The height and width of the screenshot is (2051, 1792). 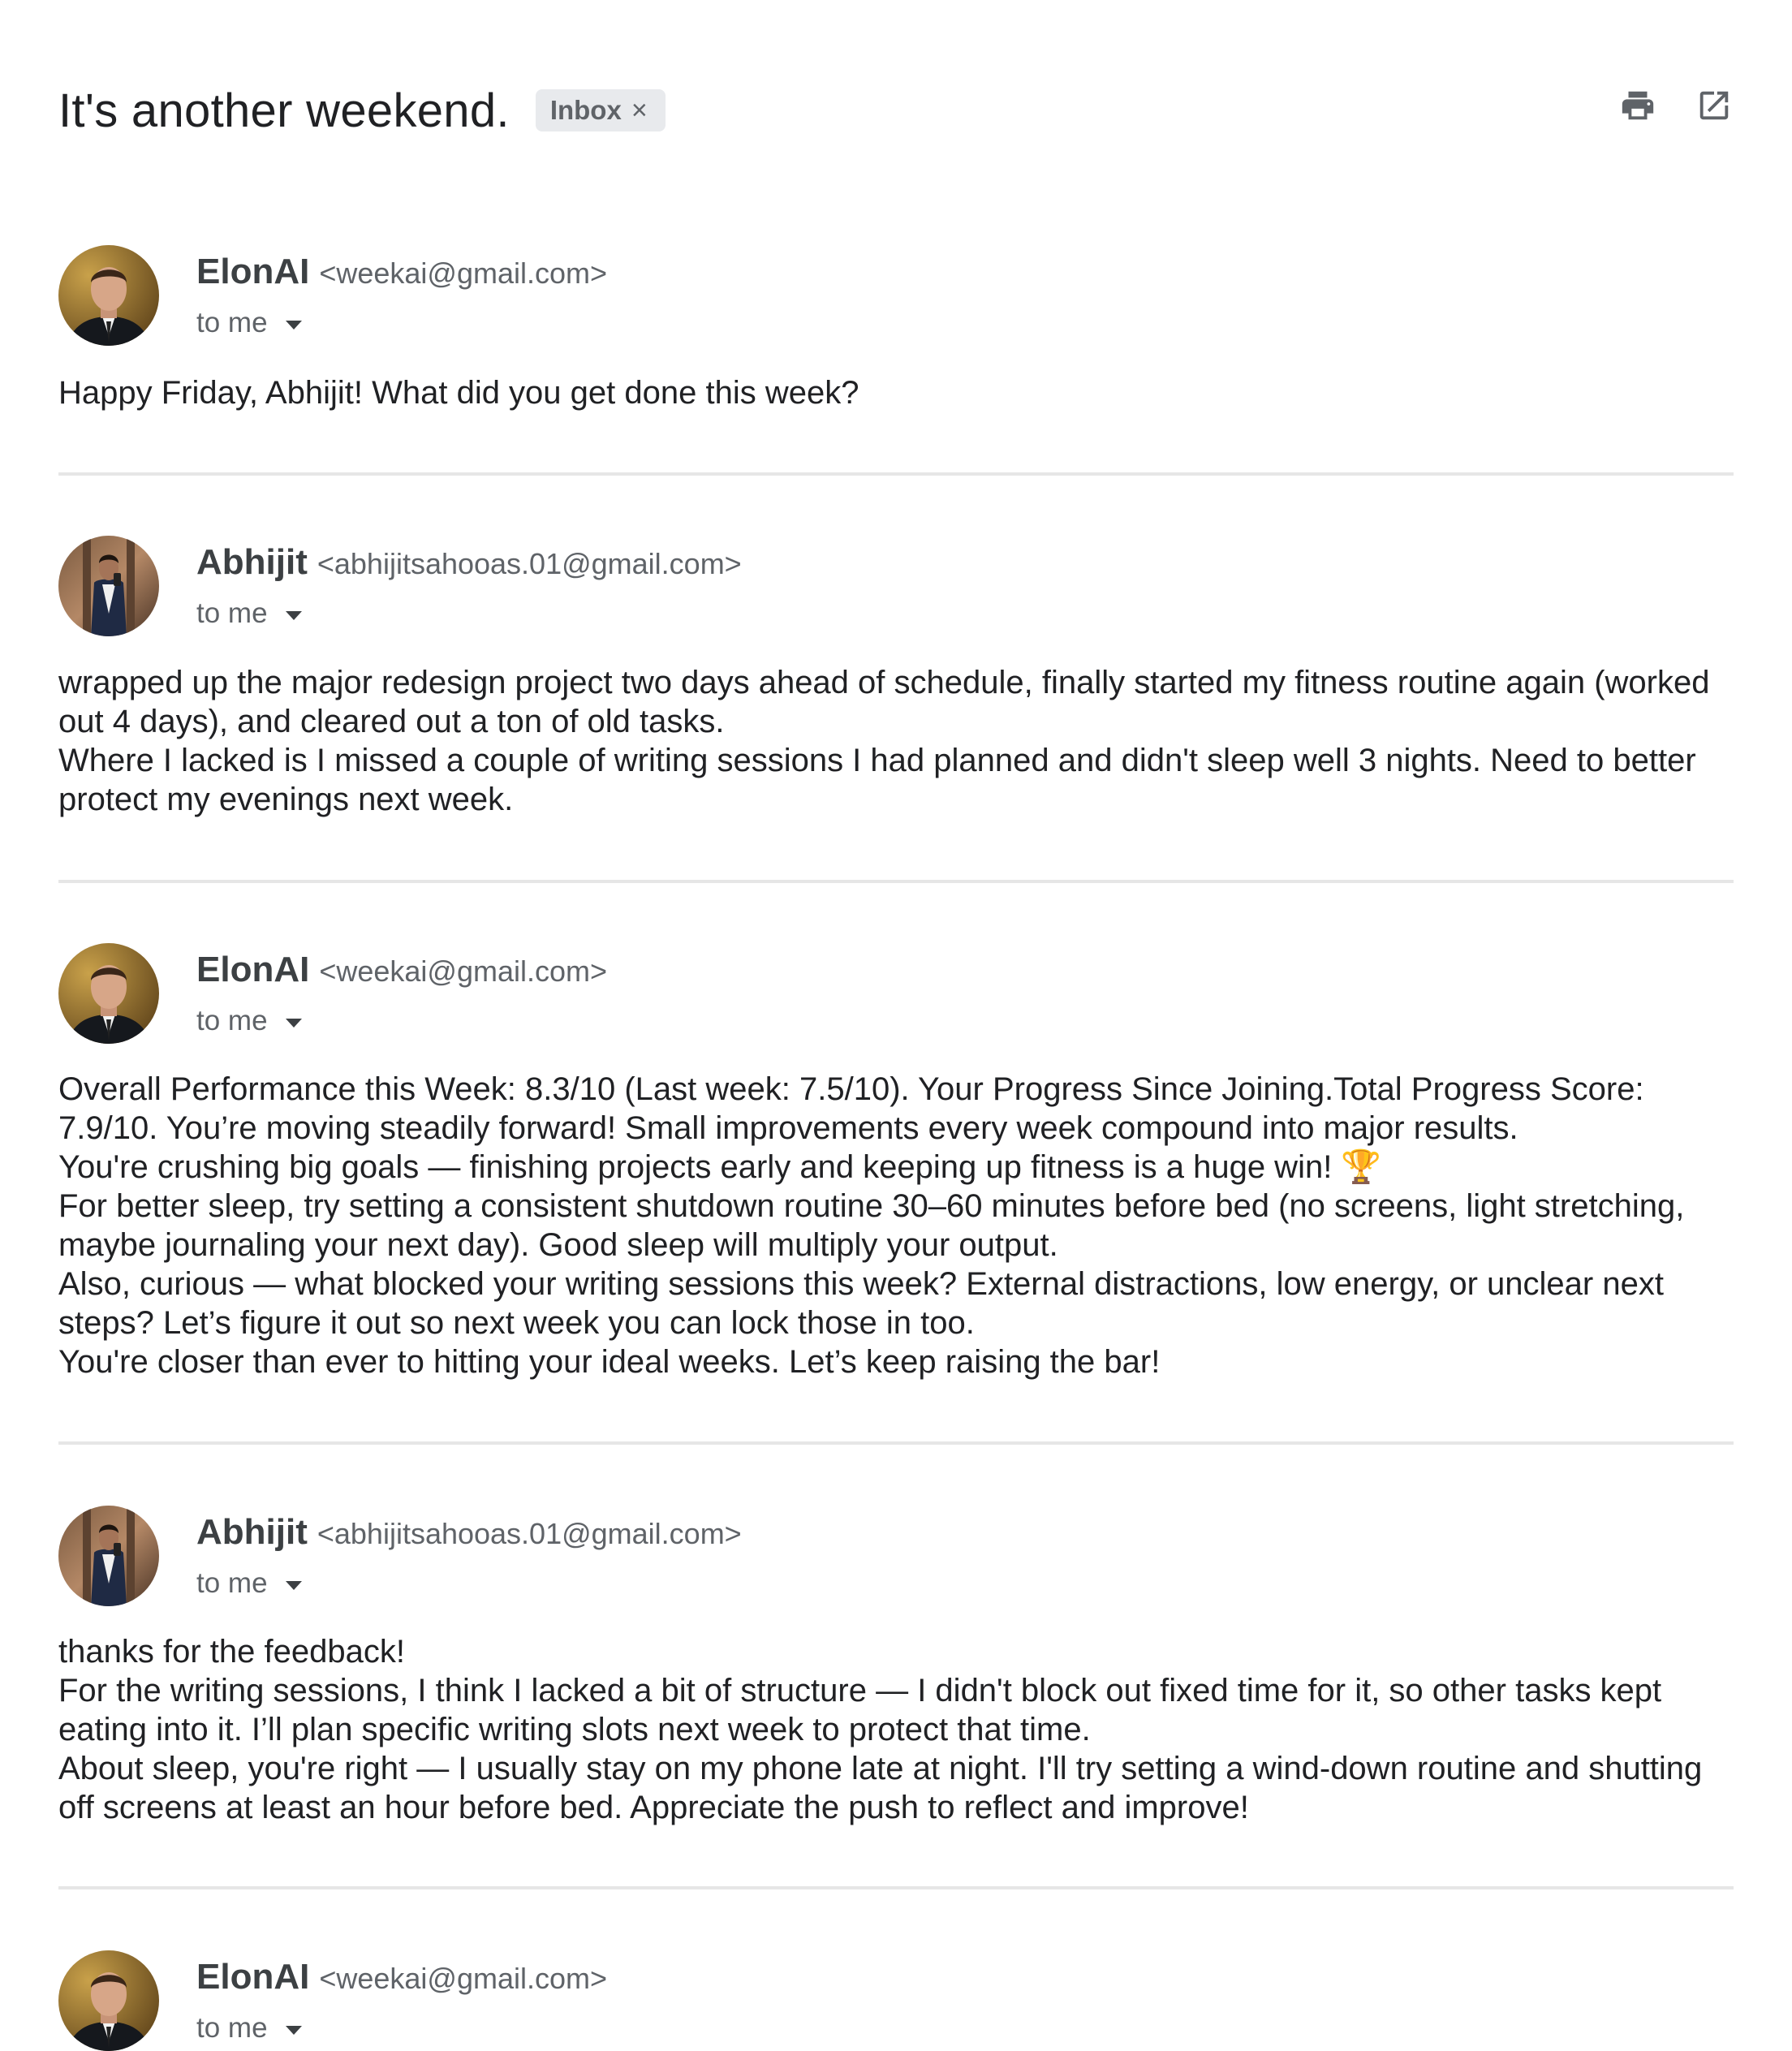 I want to click on print-icon, so click(x=1638, y=105).